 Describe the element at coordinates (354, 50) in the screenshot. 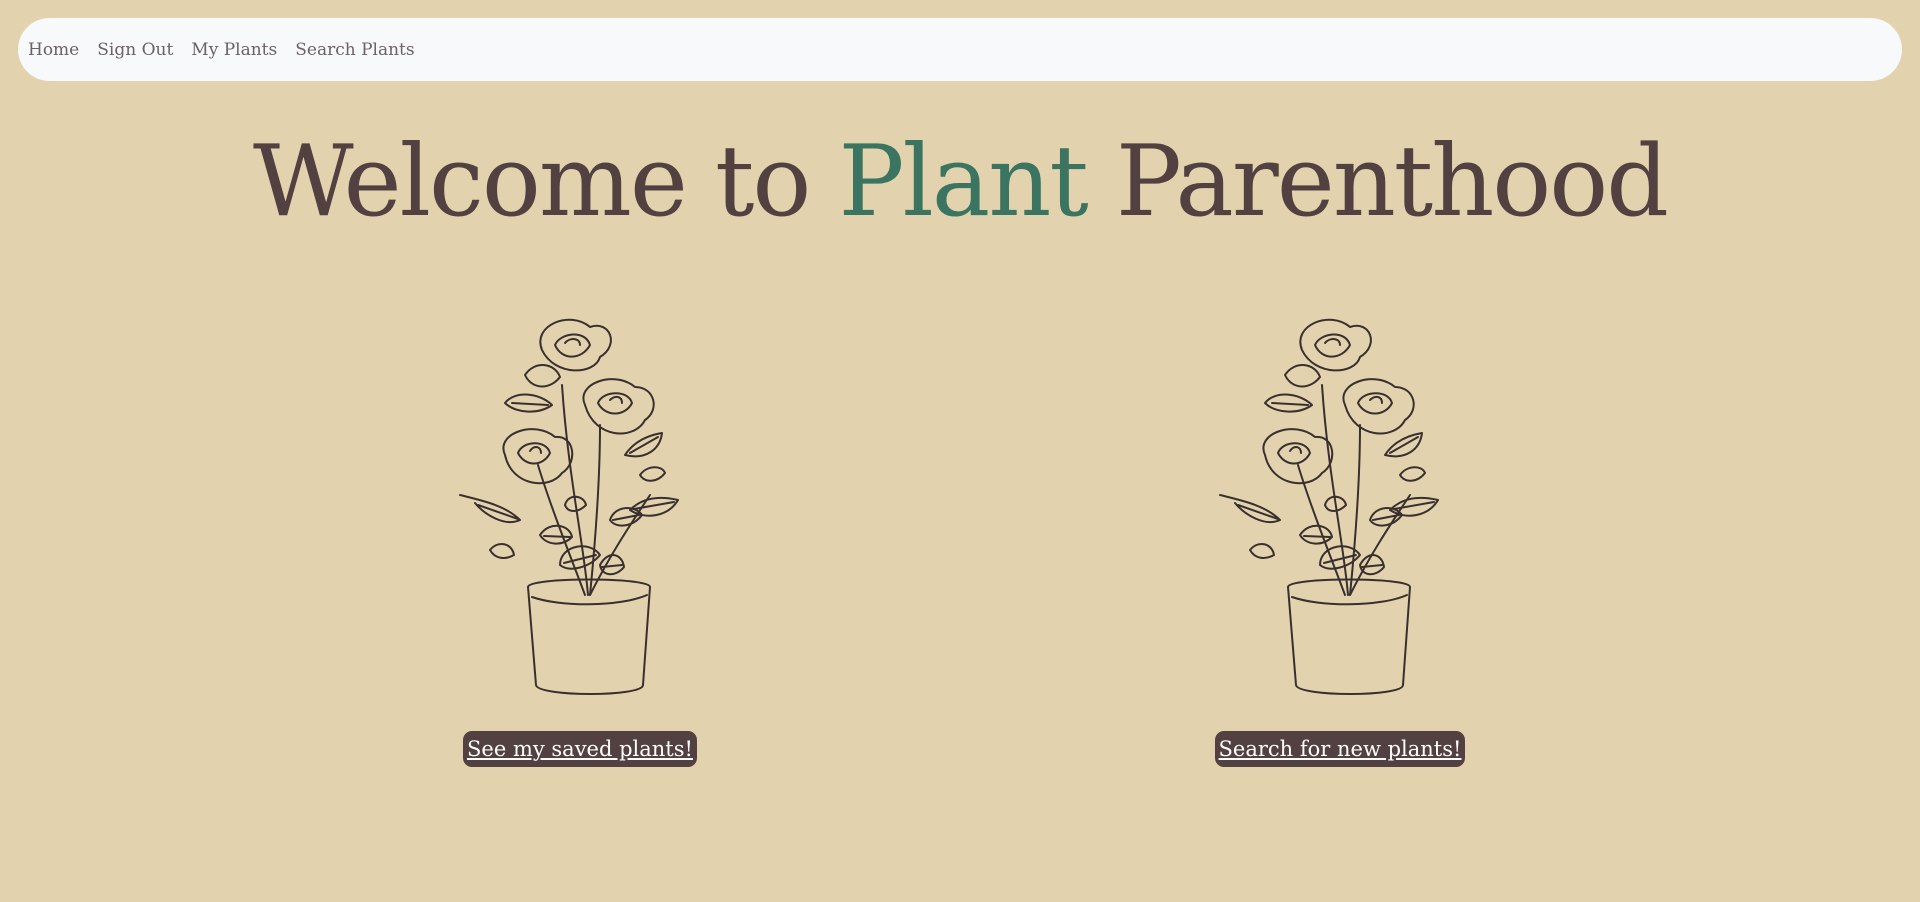

I see `nav-search-plants-link: Search Plants` at that location.